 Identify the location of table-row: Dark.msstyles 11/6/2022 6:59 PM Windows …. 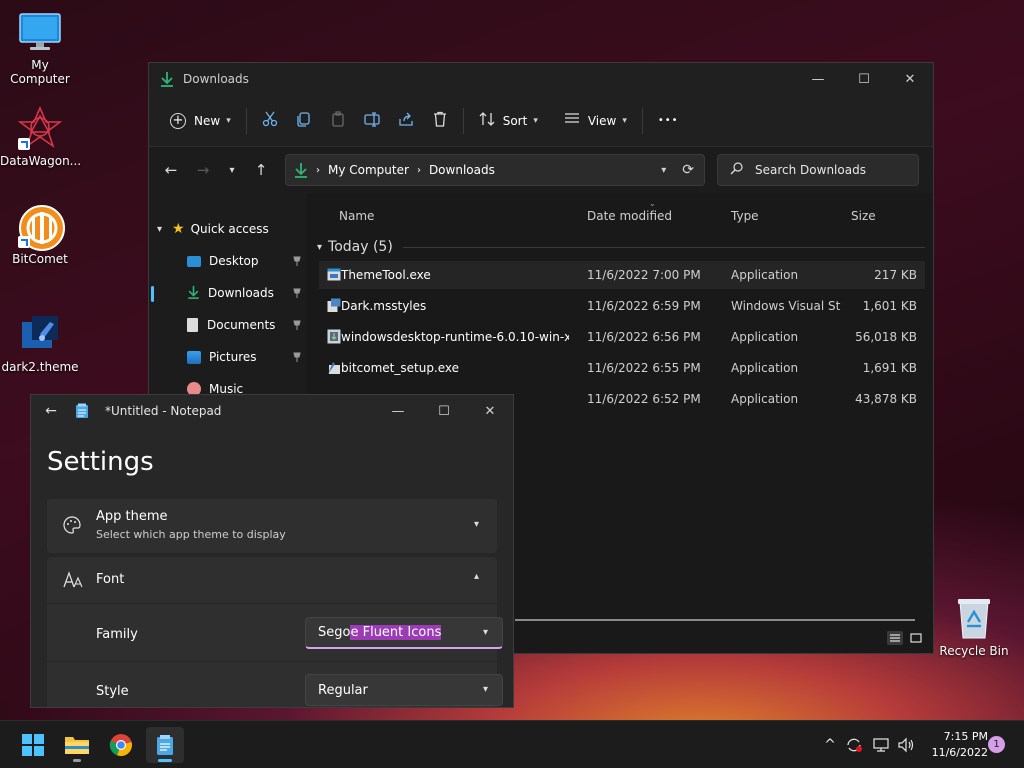
(622, 306).